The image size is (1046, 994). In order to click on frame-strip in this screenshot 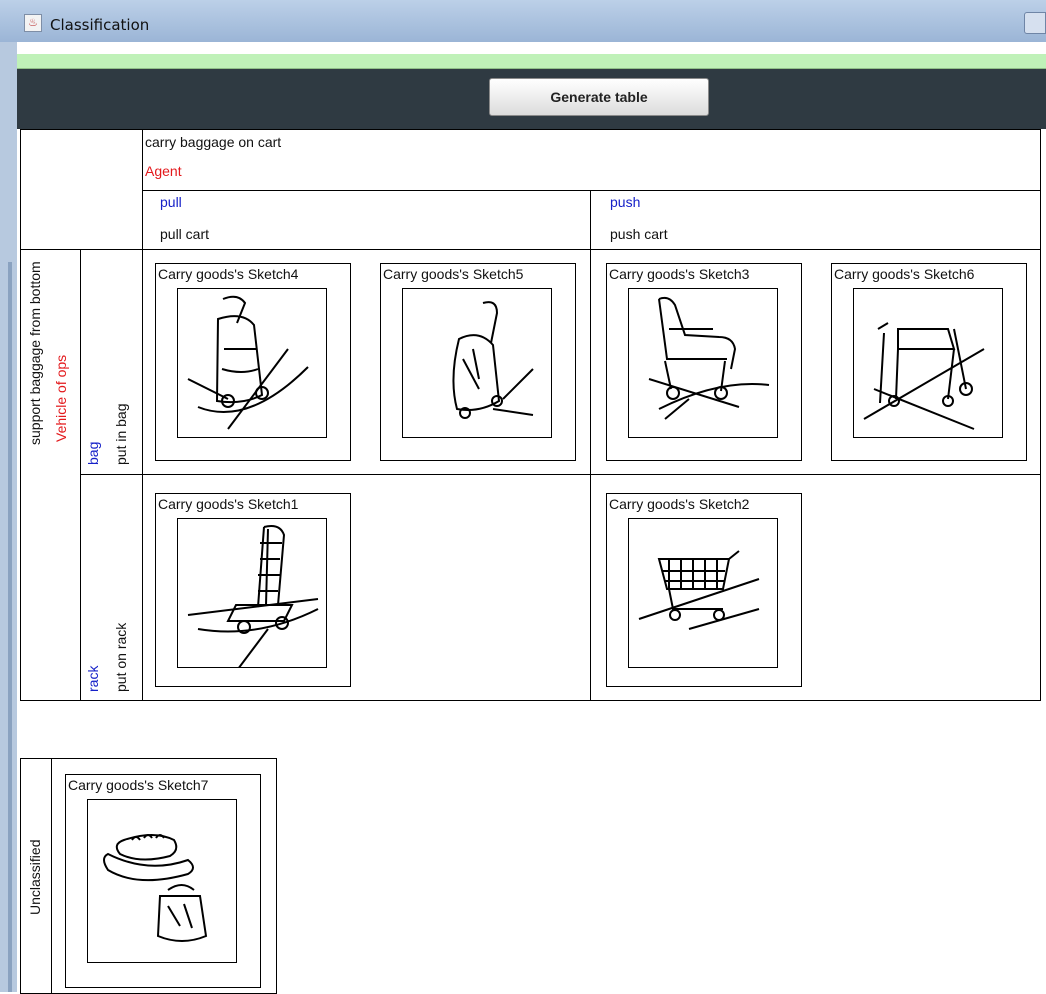, I will do `click(10, 627)`.